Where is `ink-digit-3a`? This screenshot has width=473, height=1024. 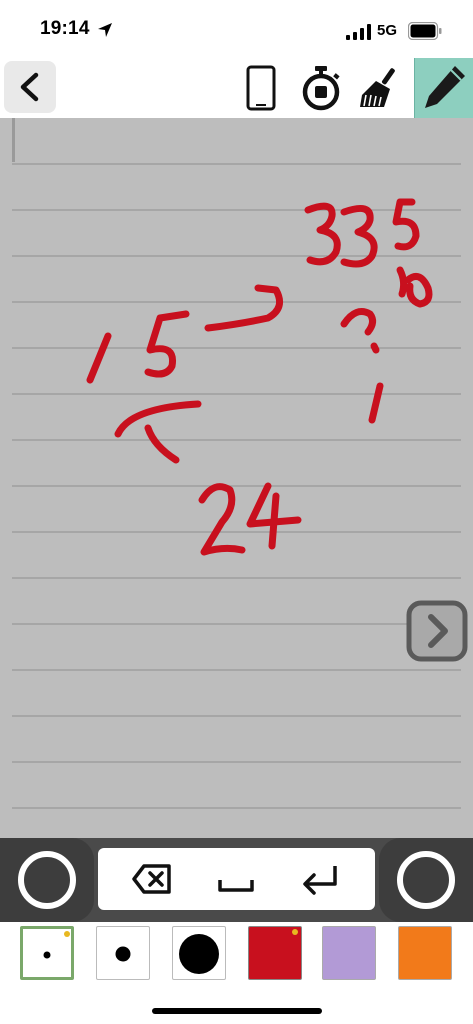
ink-digit-3a is located at coordinates (322, 234).